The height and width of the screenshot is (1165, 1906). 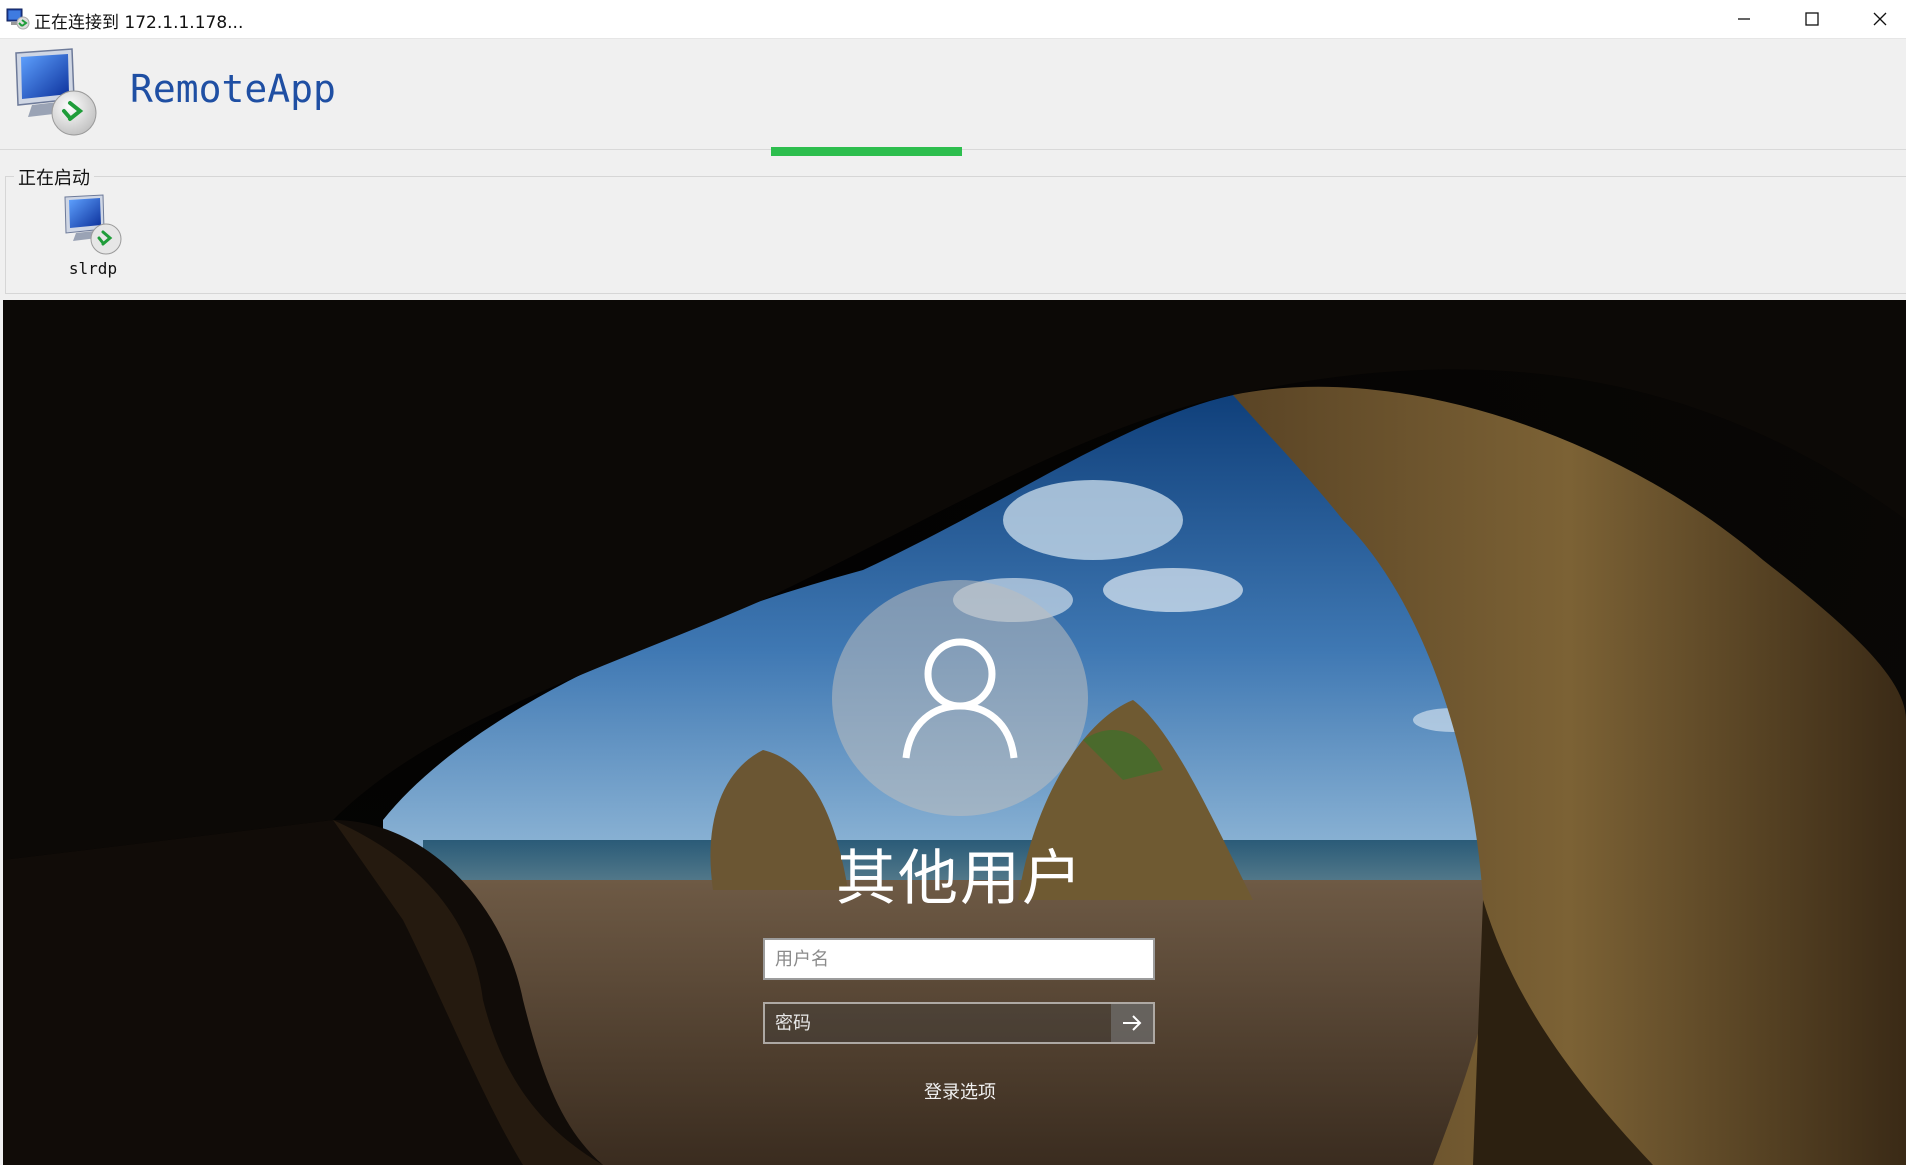 I want to click on password-field-group, so click(x=959, y=1023).